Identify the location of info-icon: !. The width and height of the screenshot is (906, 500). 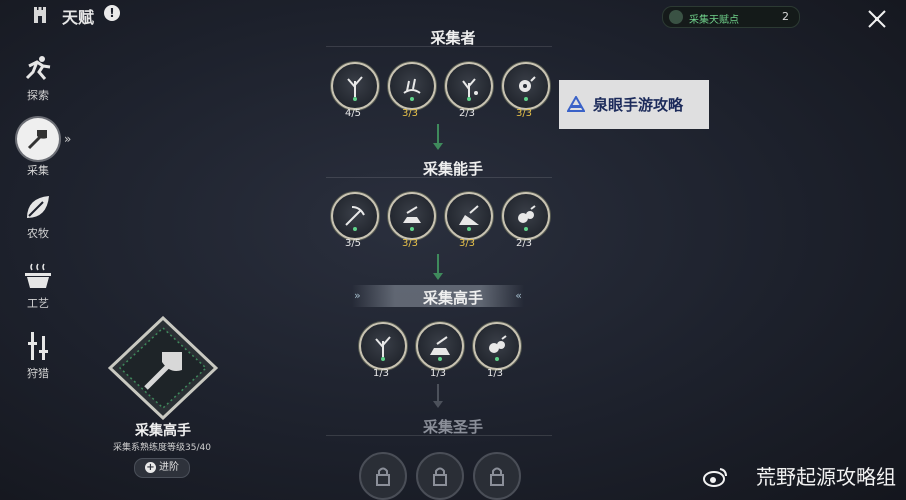
(112, 13).